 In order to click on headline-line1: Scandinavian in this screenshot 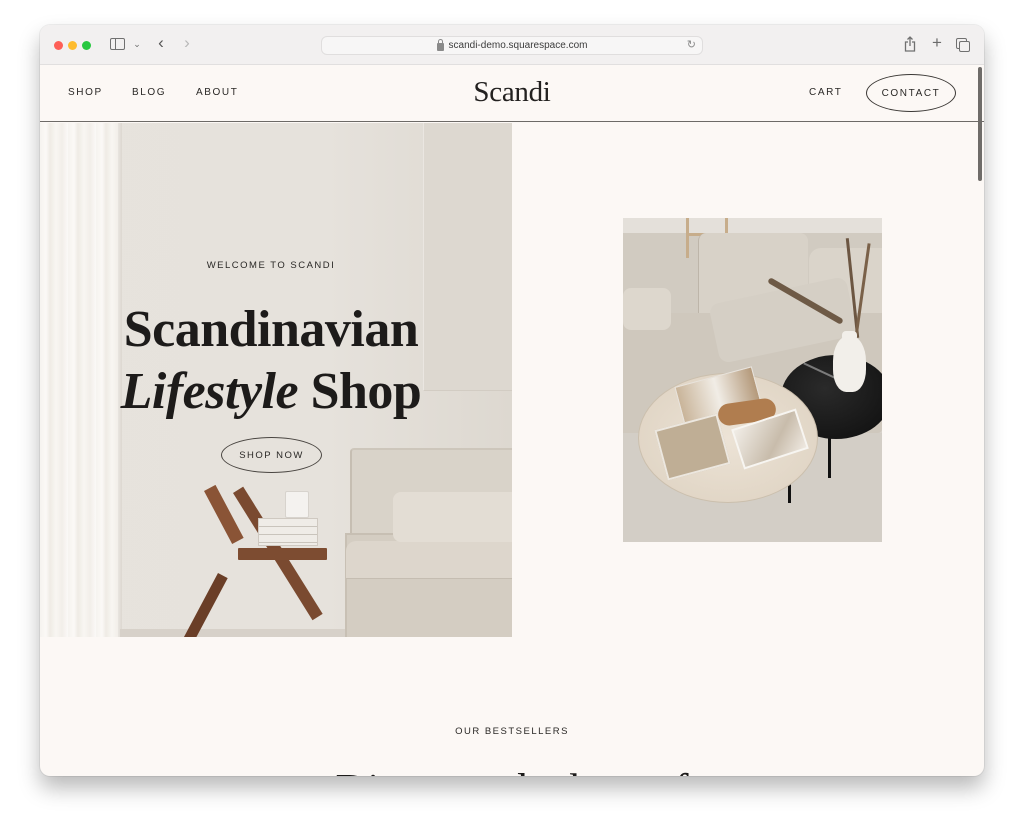, I will do `click(271, 329)`.